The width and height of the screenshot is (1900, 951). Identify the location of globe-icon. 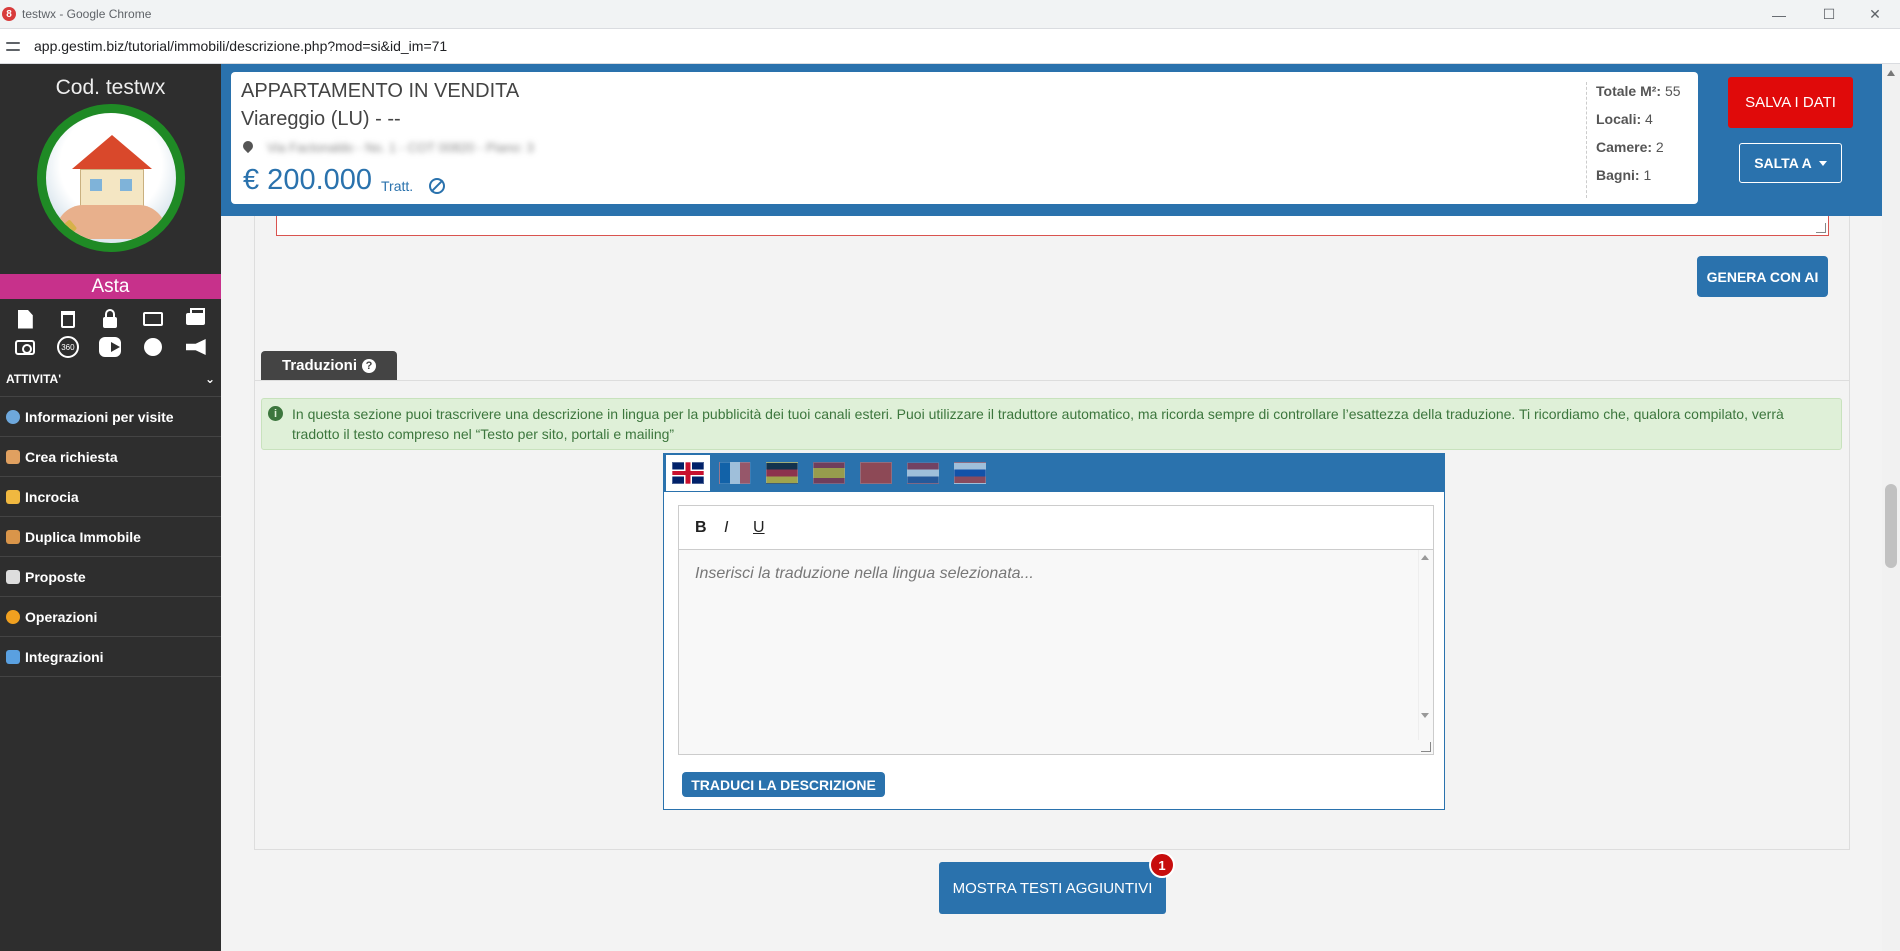
(153, 347).